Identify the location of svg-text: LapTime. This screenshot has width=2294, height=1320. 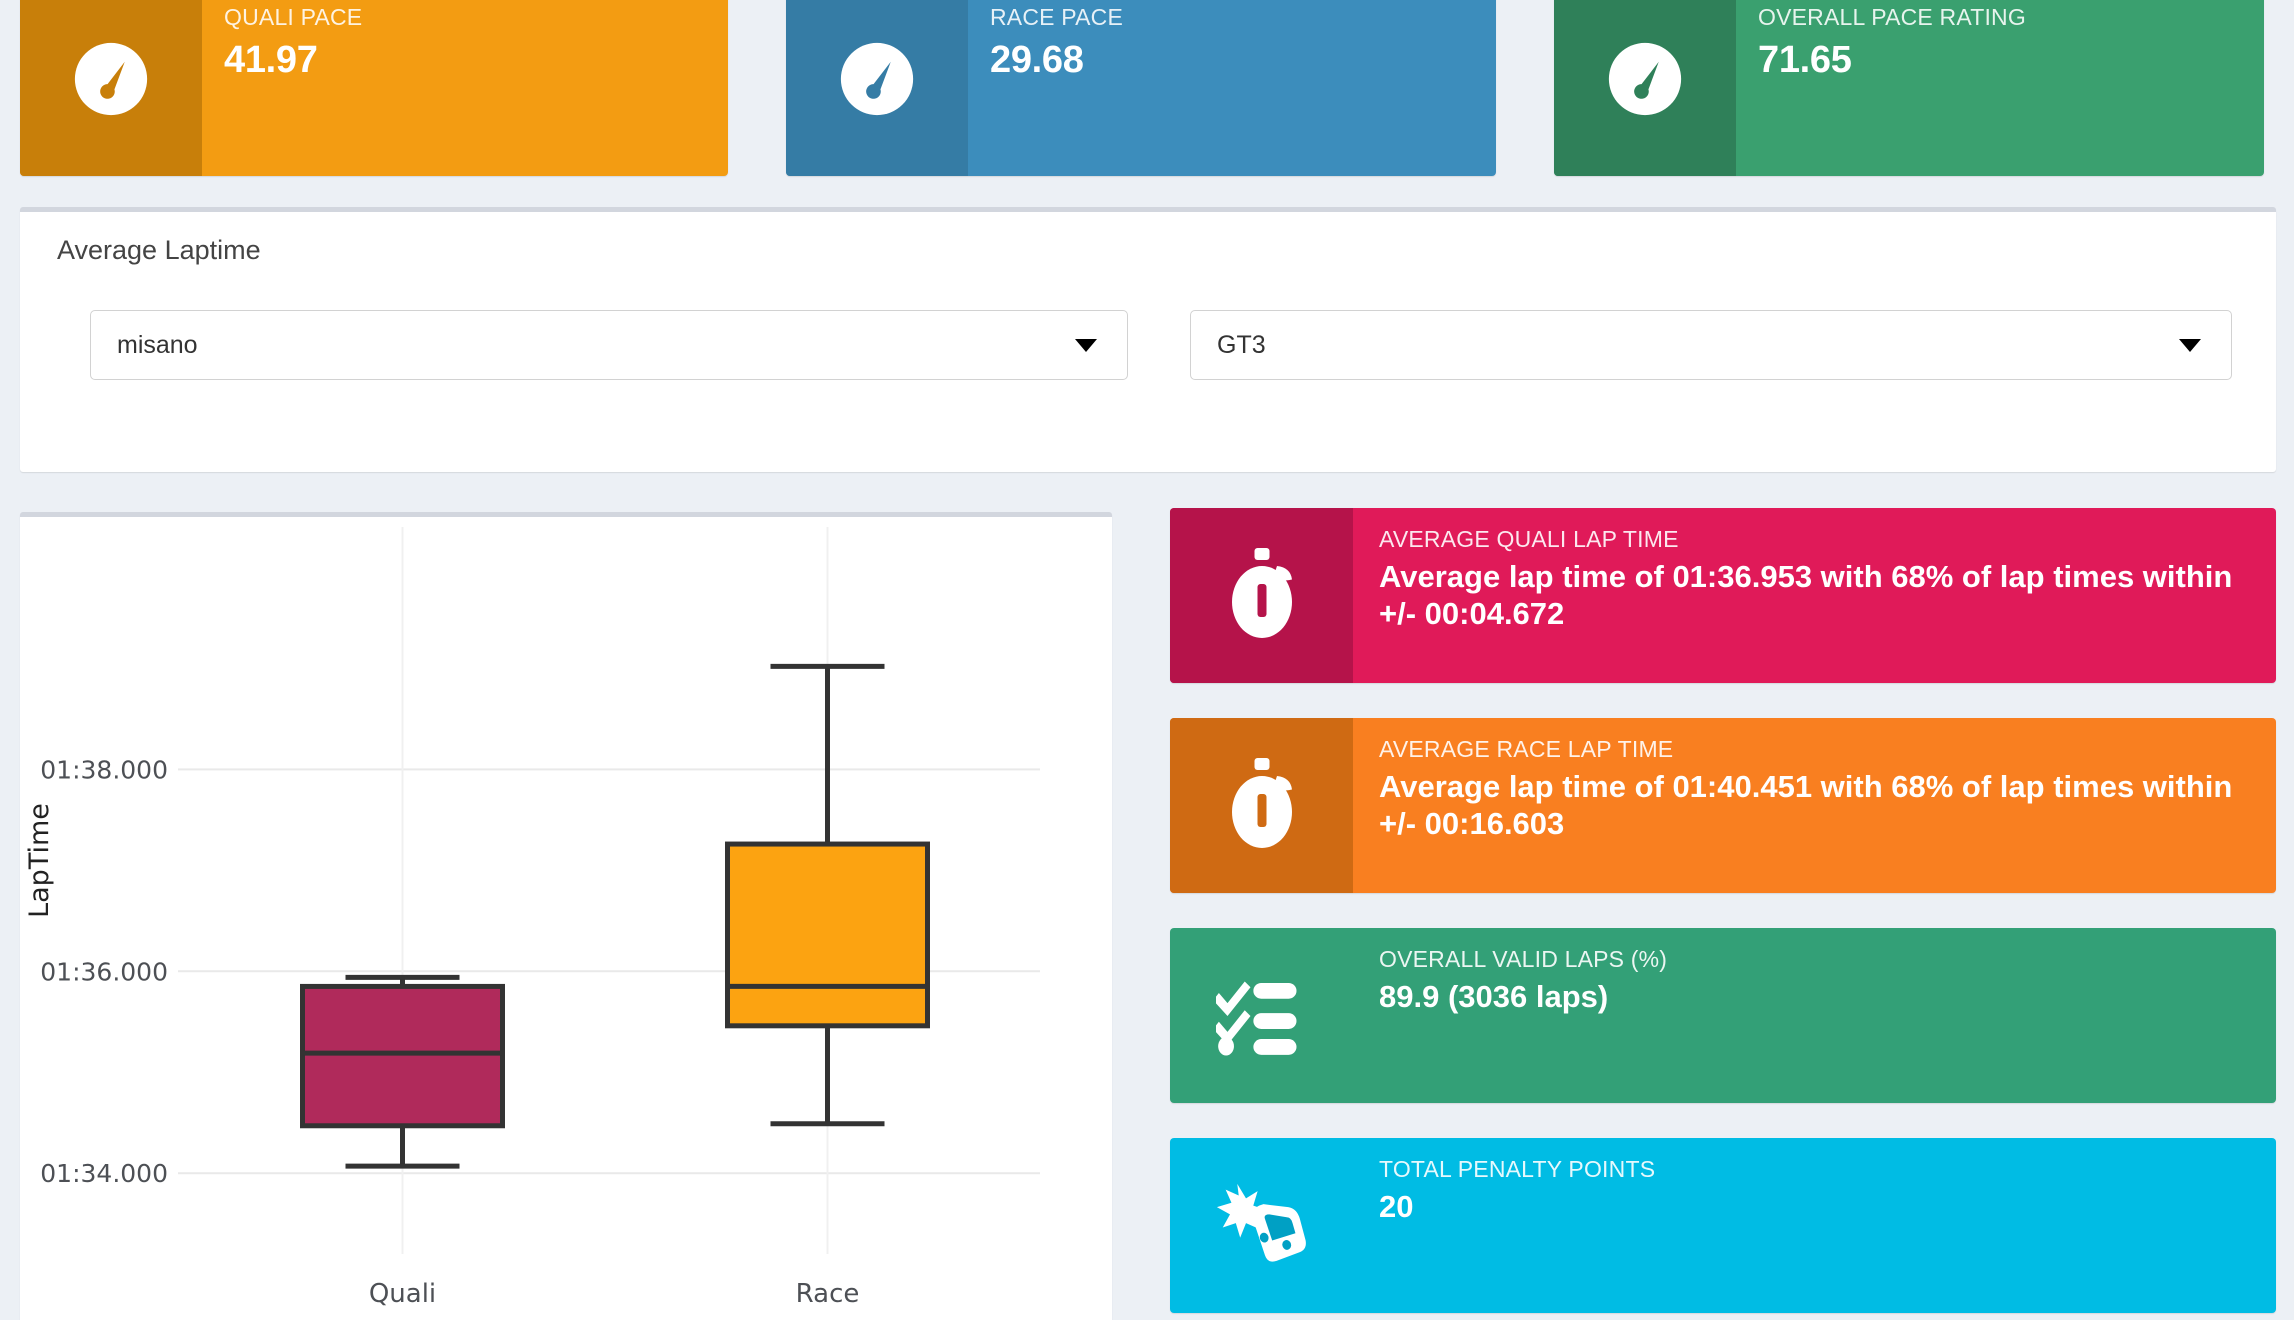
(39, 860).